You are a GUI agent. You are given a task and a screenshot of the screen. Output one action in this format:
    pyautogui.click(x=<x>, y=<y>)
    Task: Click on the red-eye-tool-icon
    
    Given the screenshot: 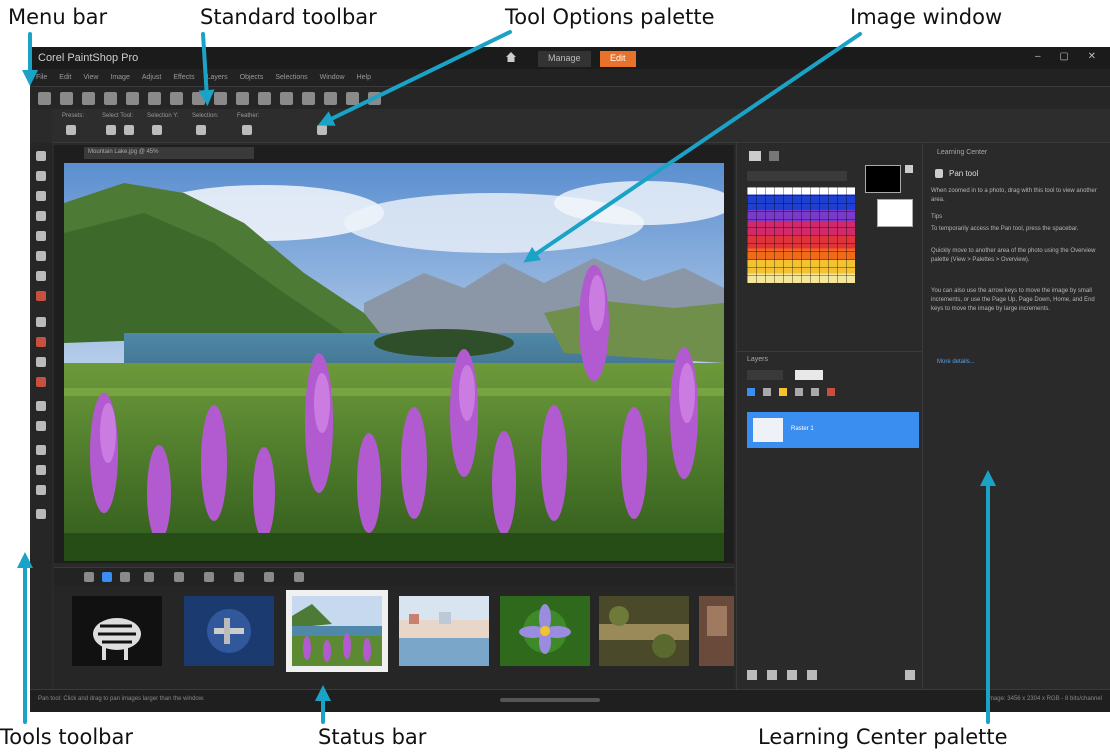 What is the action you would take?
    pyautogui.click(x=41, y=276)
    